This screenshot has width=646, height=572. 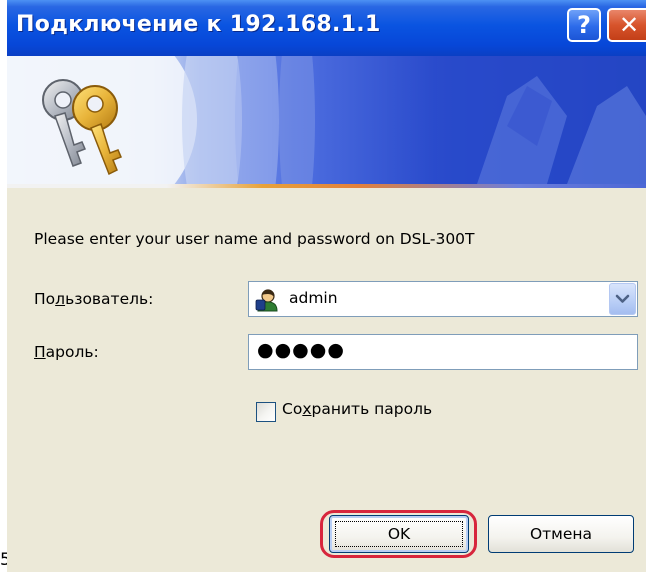 What do you see at coordinates (266, 300) in the screenshot?
I see `user-icon` at bounding box center [266, 300].